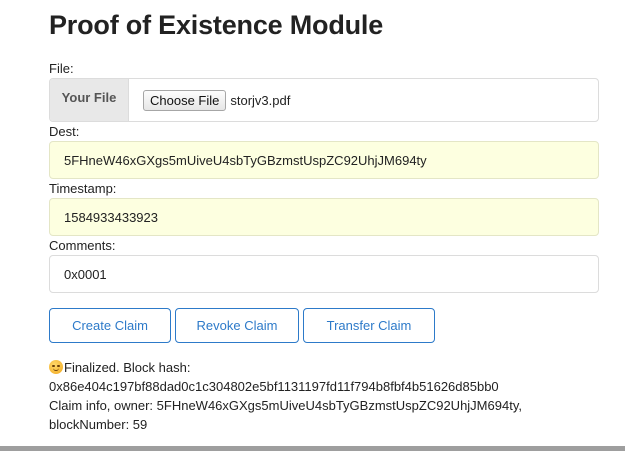 The width and height of the screenshot is (625, 451). What do you see at coordinates (85, 274) in the screenshot?
I see `comments-value: 0x0001` at bounding box center [85, 274].